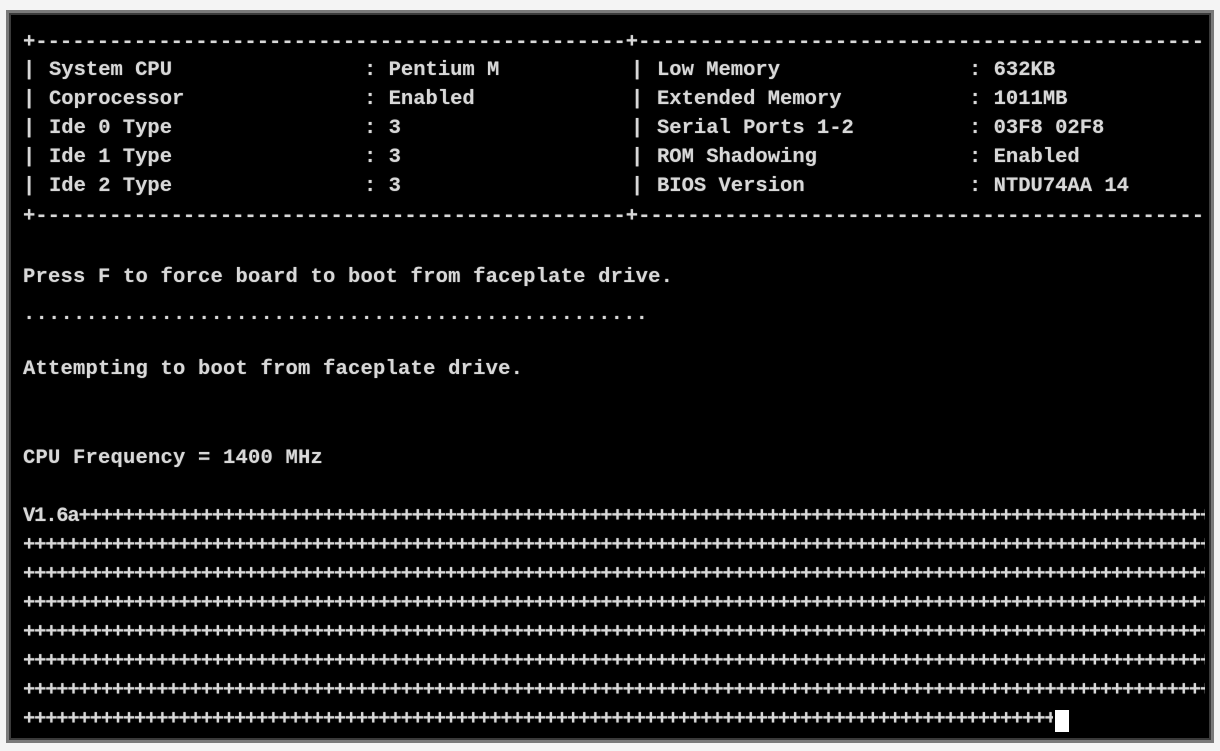  Describe the element at coordinates (51, 516) in the screenshot. I see `version-label: V1.6a` at that location.